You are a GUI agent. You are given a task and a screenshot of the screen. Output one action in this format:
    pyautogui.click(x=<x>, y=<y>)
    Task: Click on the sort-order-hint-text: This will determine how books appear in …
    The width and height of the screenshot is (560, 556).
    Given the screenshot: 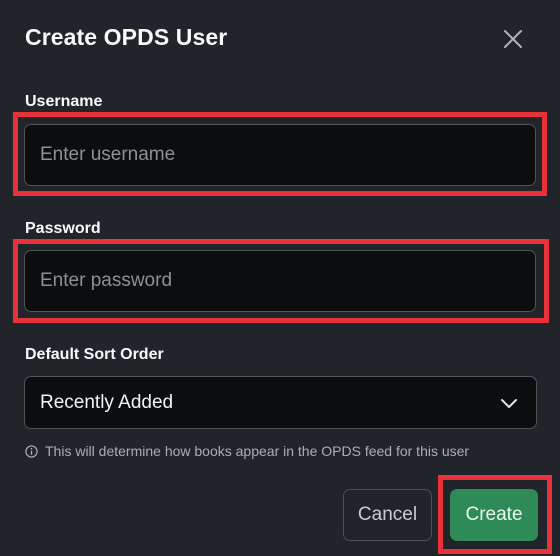 What is the action you would take?
    pyautogui.click(x=257, y=451)
    